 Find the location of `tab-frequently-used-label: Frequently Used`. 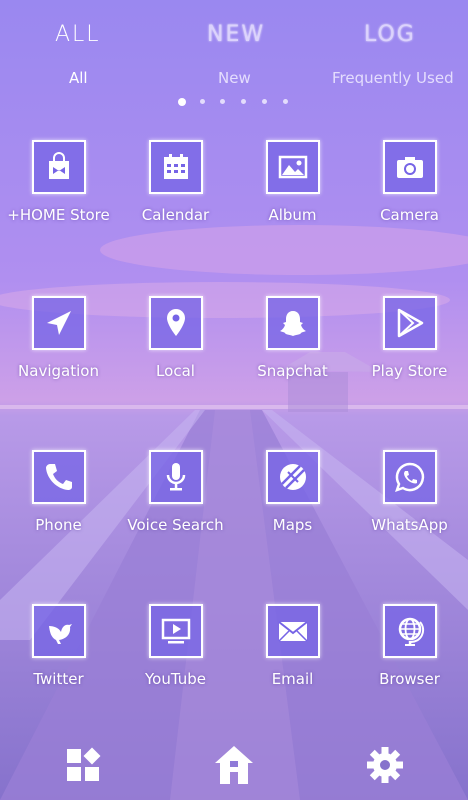

tab-frequently-used-label: Frequently Used is located at coordinates (393, 78).